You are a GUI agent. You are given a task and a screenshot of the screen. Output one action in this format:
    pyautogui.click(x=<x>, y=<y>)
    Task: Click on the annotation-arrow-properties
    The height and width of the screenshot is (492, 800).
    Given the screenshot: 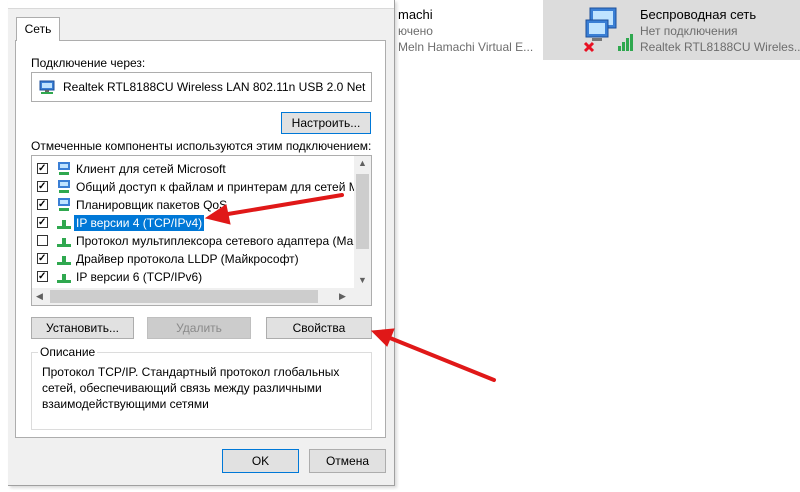 What is the action you would take?
    pyautogui.click(x=433, y=355)
    